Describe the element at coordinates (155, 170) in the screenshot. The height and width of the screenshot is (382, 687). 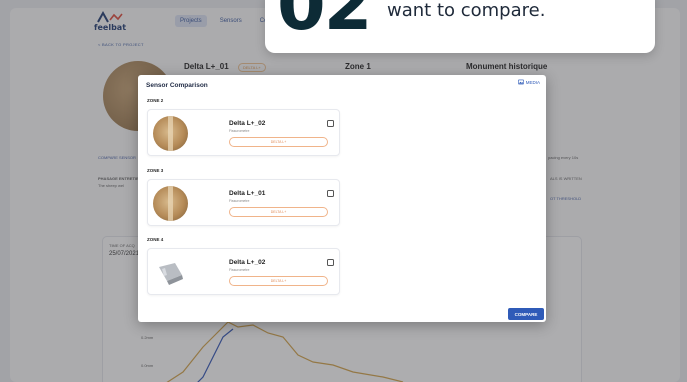
I see `zone-label: ZONE 3` at that location.